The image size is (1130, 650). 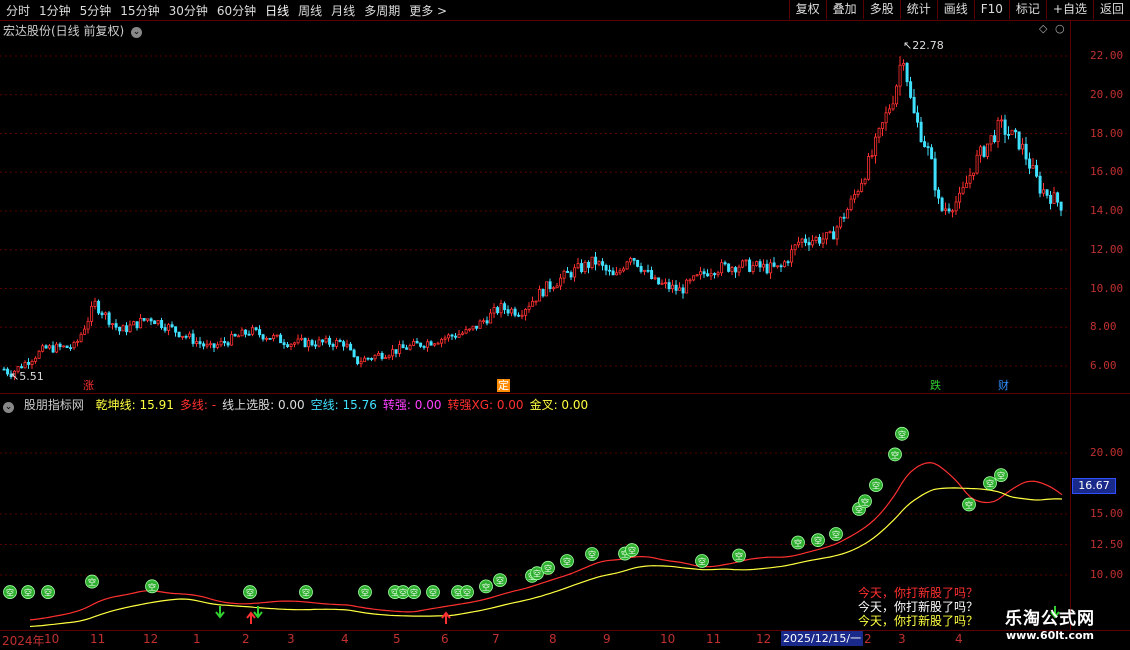 What do you see at coordinates (88, 385) in the screenshot?
I see `event-marker: 涨` at bounding box center [88, 385].